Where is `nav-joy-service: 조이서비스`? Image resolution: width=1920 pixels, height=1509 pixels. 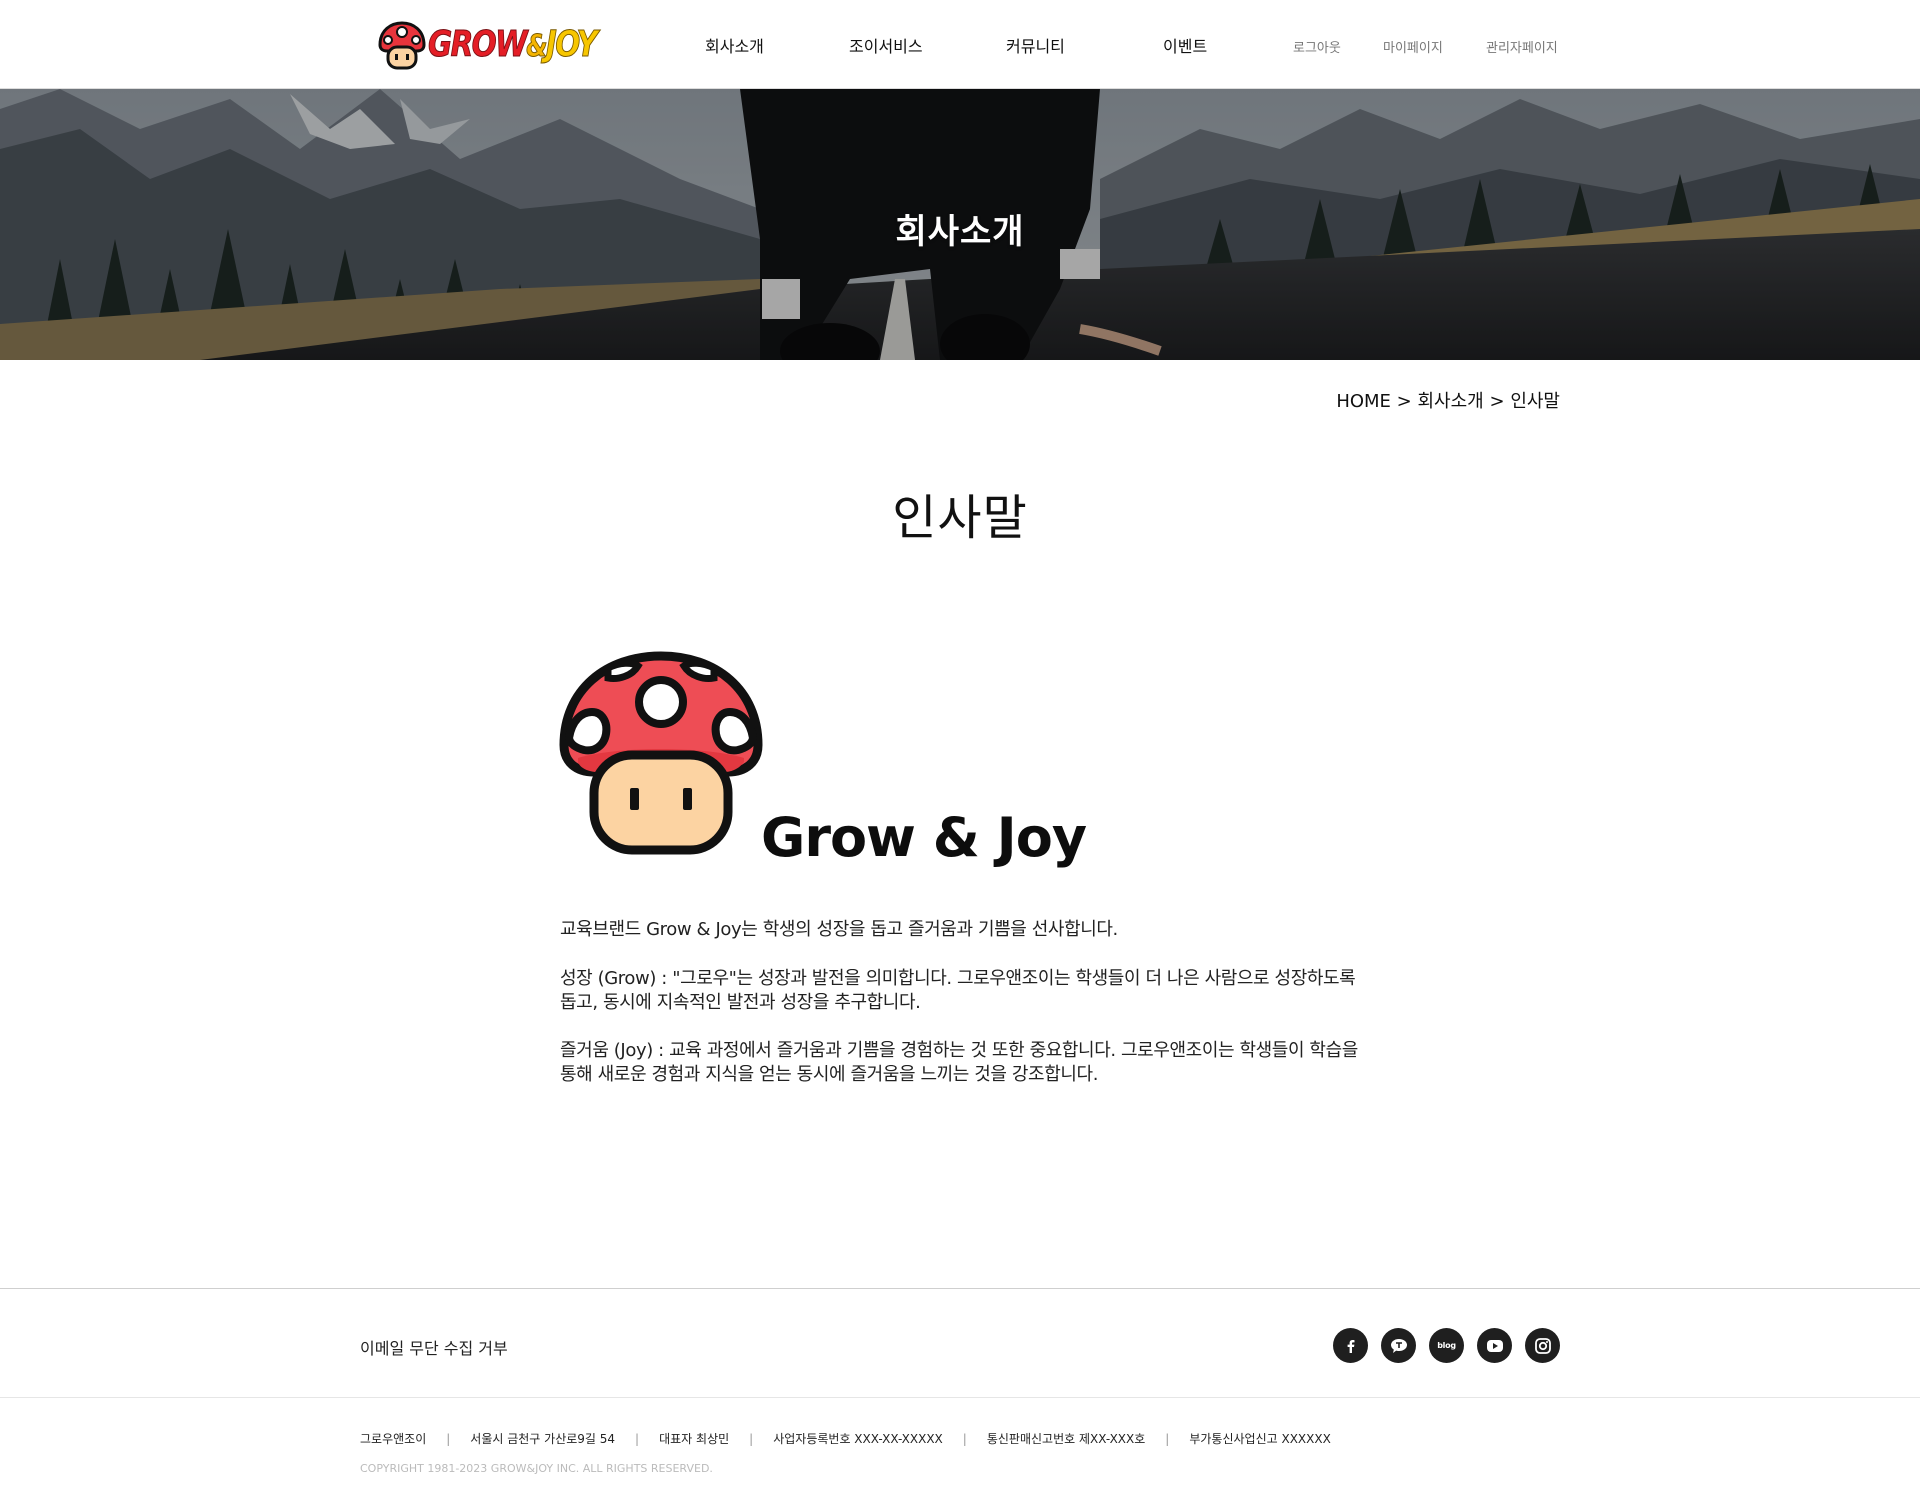
nav-joy-service: 조이서비스 is located at coordinates (886, 45).